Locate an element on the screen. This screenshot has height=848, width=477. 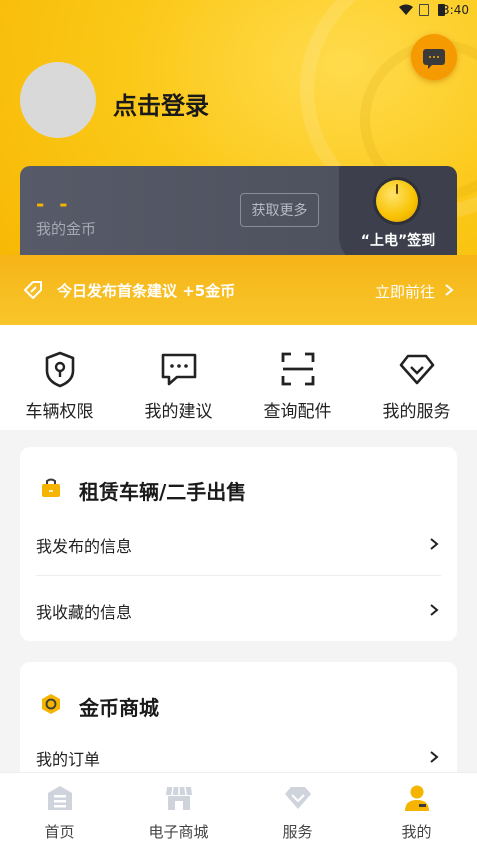
nav-label: 首页 is located at coordinates (59, 832).